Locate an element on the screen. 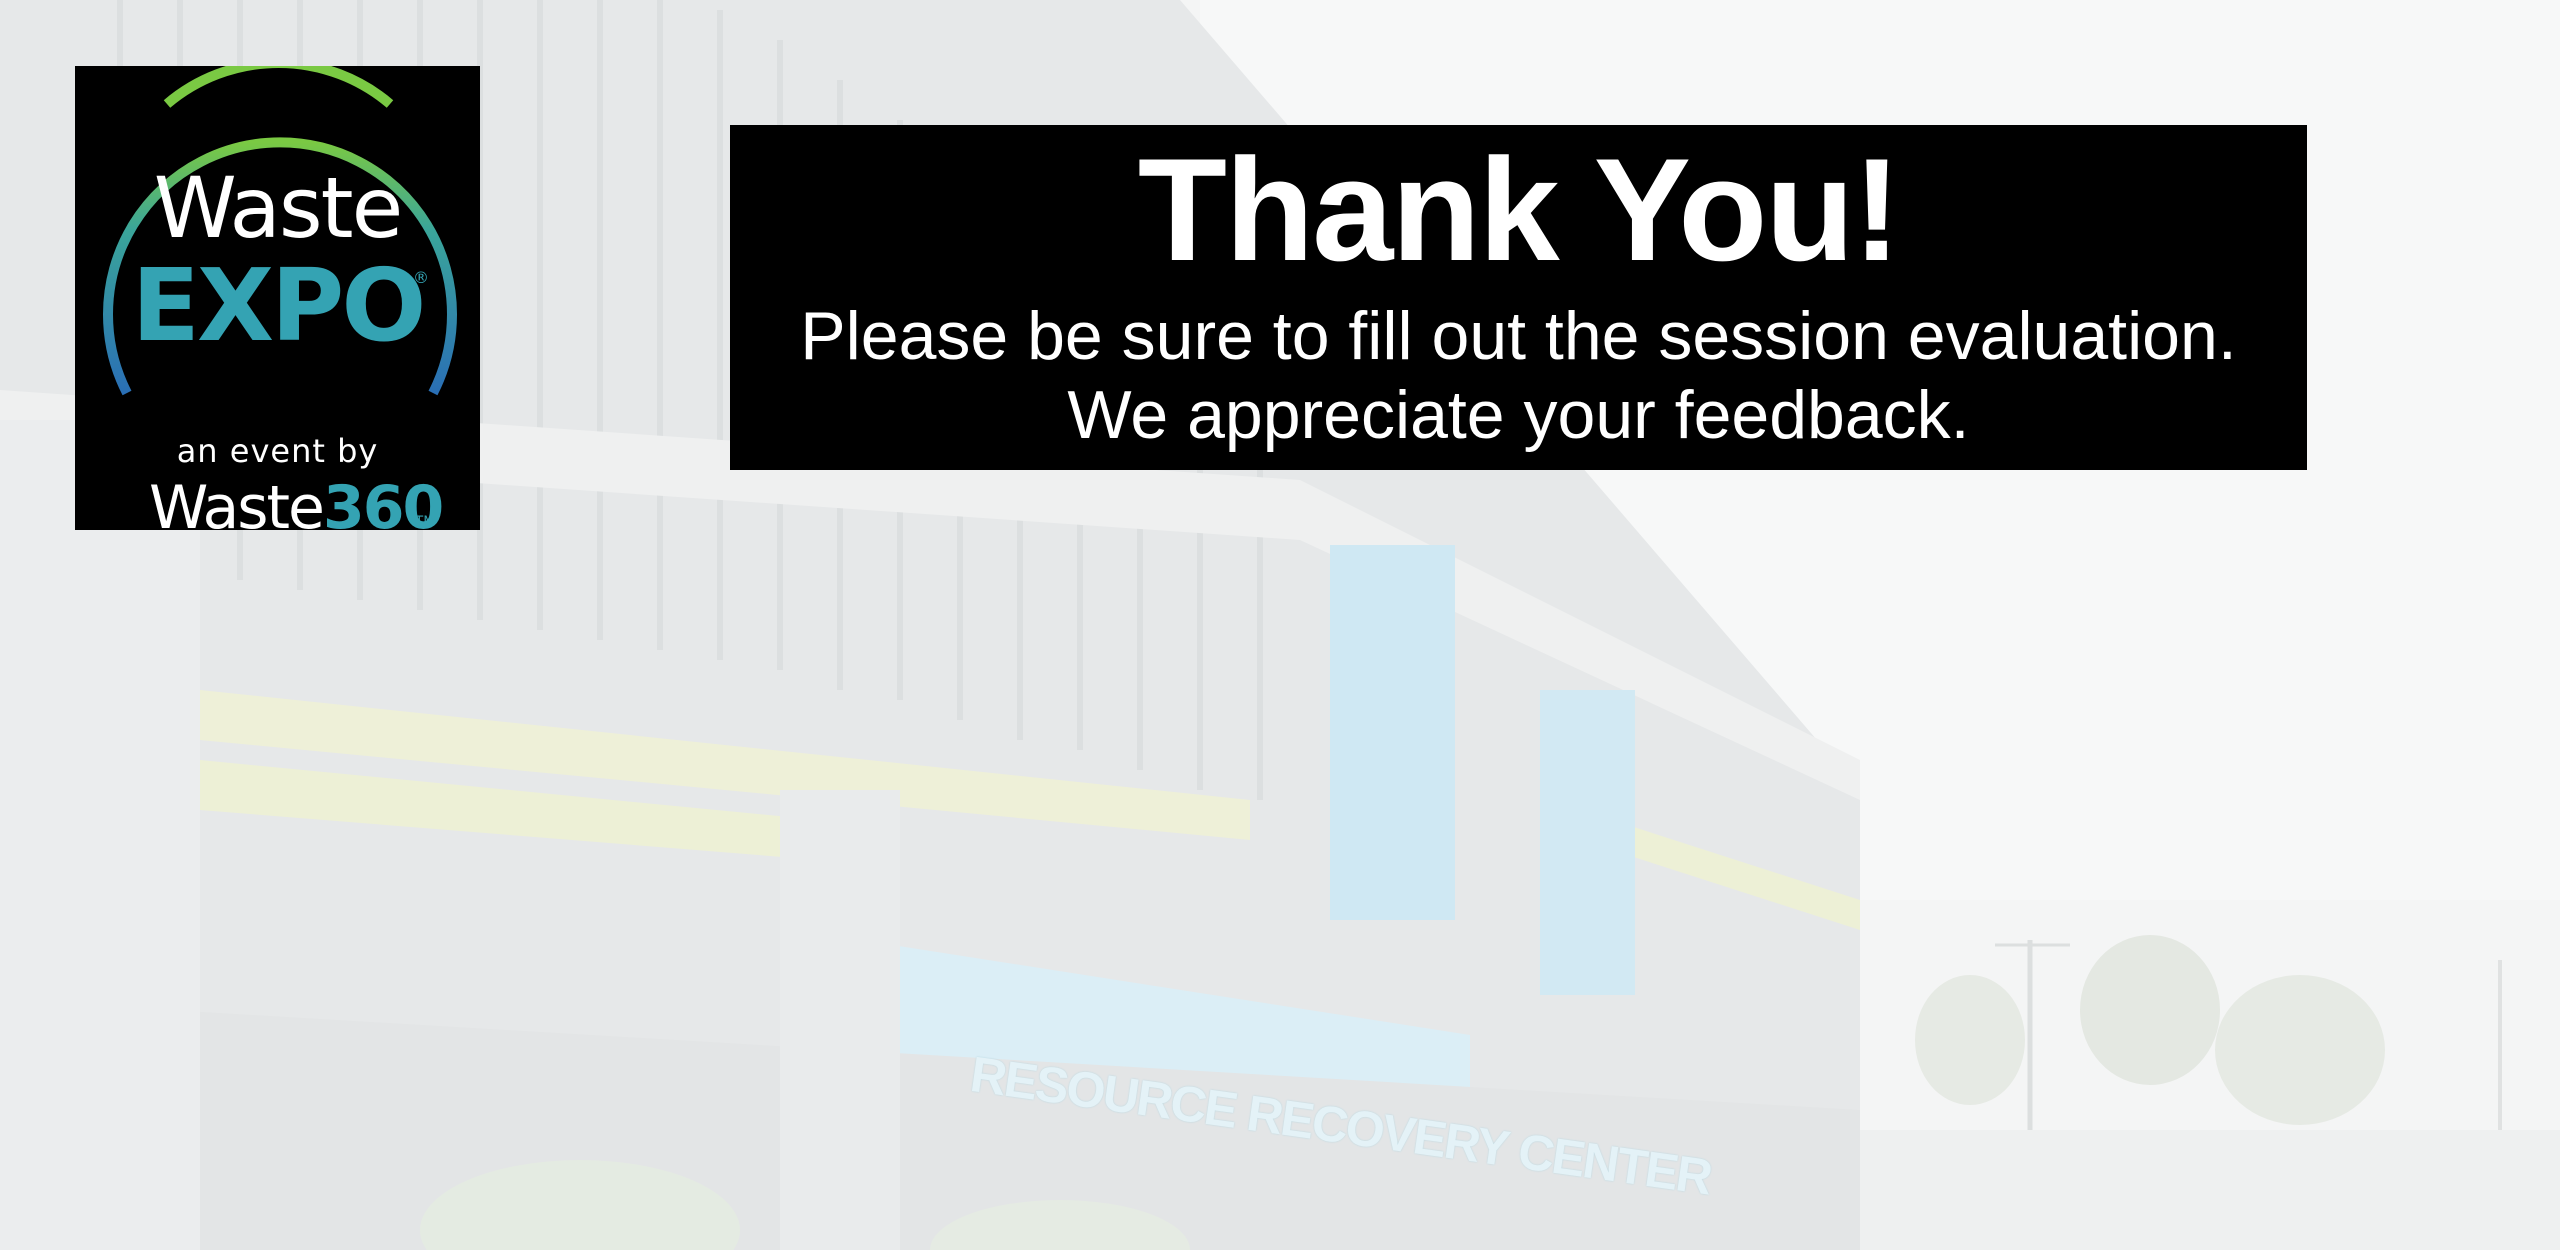 This screenshot has height=1250, width=2560. waste-expo-logo: Waste EXPO ® an event by Waste360 TM is located at coordinates (277, 298).